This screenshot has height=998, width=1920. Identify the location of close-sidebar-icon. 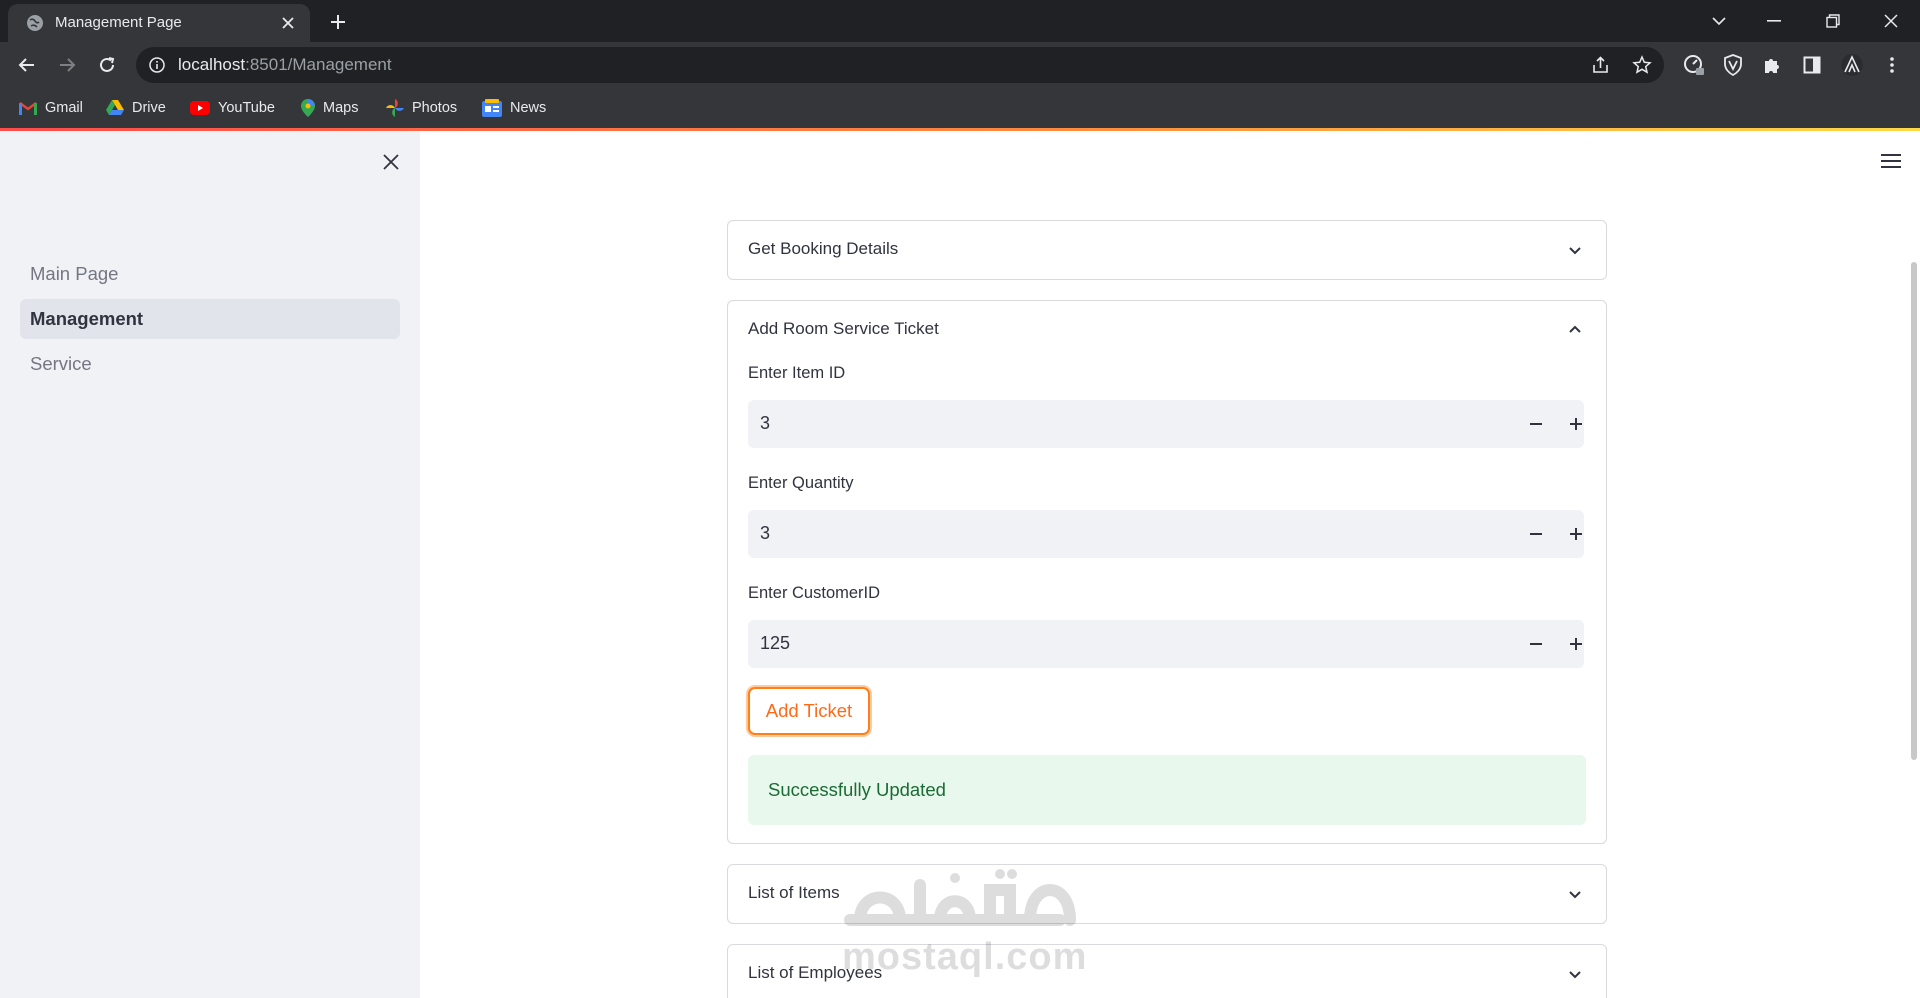
(391, 162).